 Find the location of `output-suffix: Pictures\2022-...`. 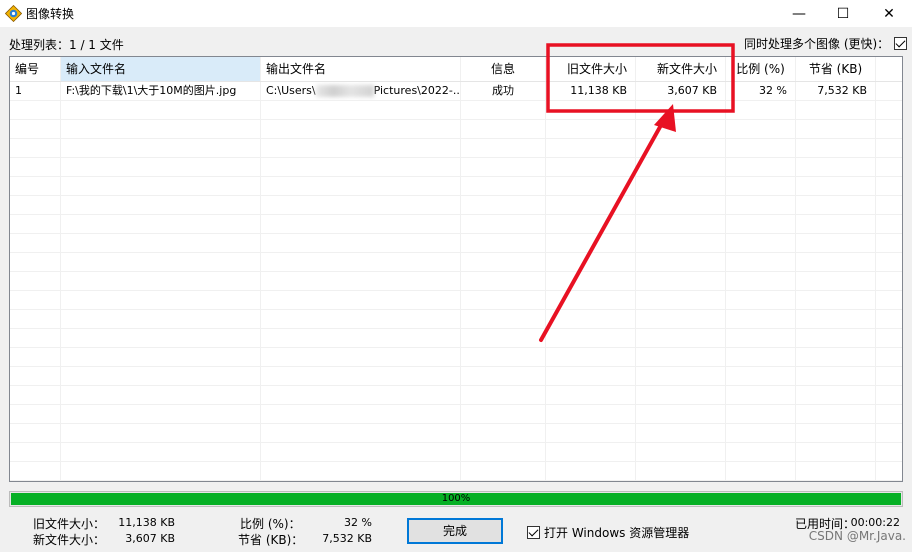

output-suffix: Pictures\2022-... is located at coordinates (416, 90).